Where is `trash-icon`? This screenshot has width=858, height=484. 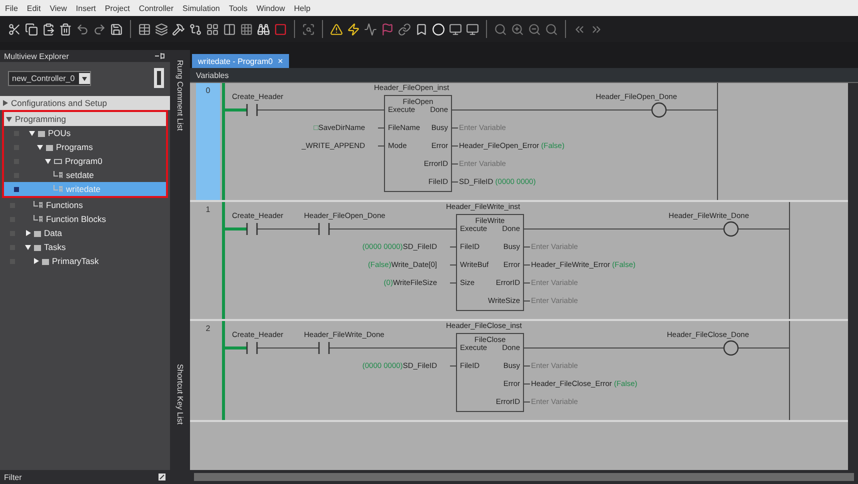
trash-icon is located at coordinates (65, 29).